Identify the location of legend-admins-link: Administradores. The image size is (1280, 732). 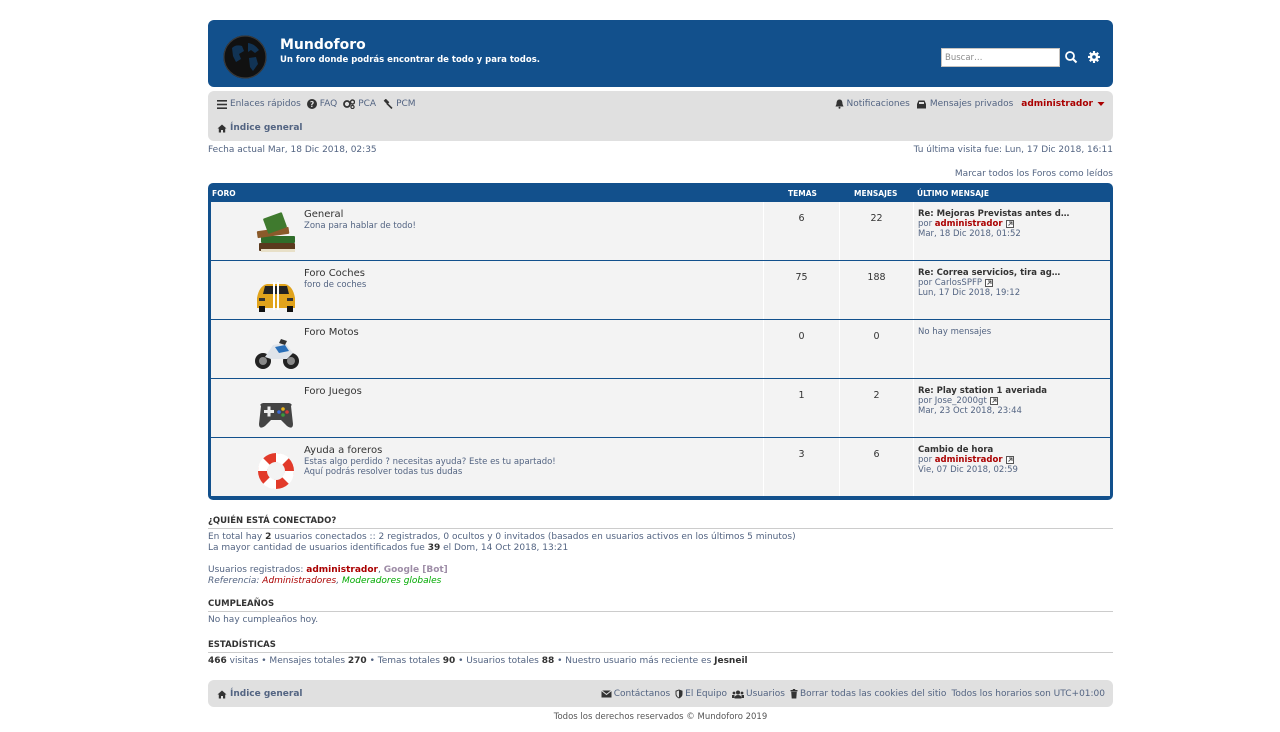
(299, 581).